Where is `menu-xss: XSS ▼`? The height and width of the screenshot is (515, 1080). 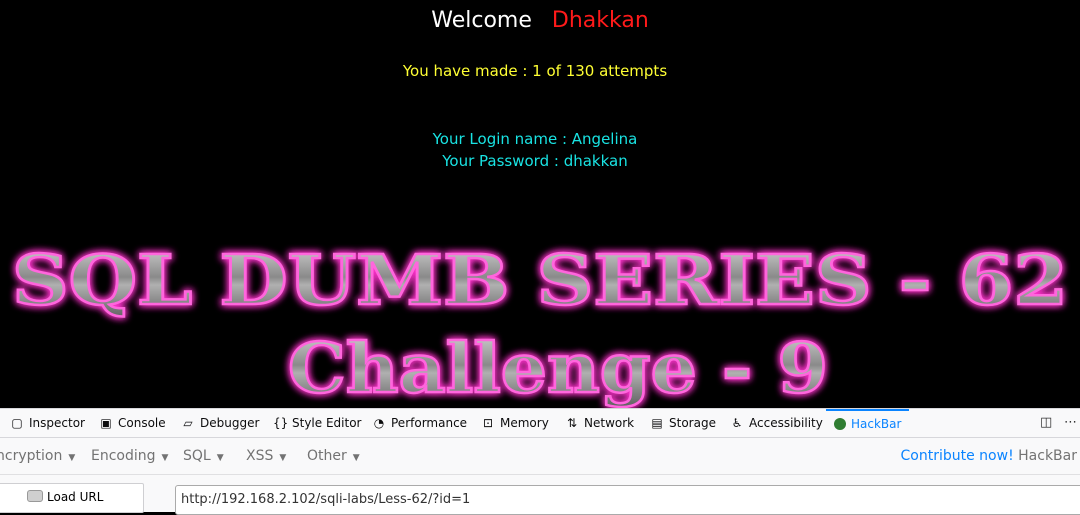
menu-xss: XSS ▼ is located at coordinates (266, 456).